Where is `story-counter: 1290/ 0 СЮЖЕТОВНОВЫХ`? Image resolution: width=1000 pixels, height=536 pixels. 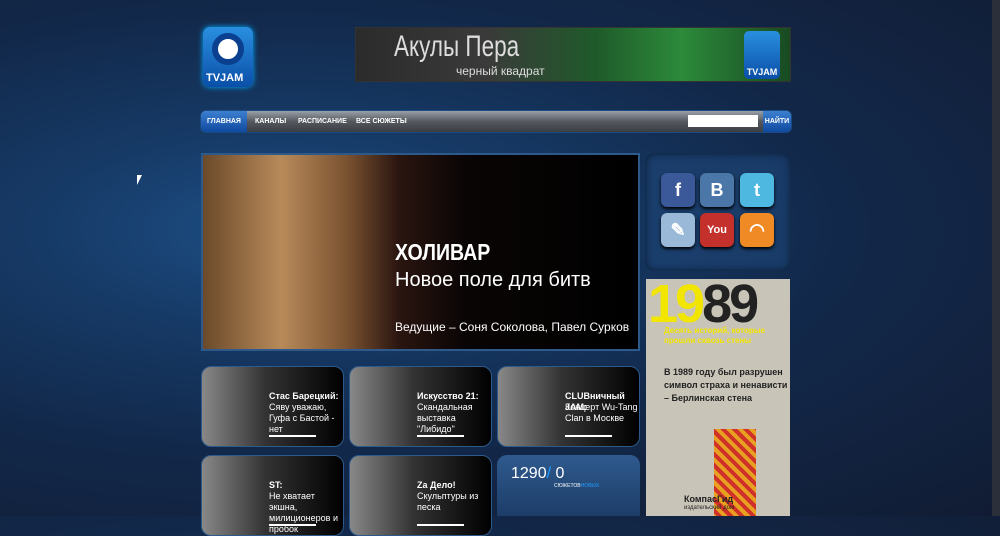
story-counter: 1290/ 0 СЮЖЕТОВНОВЫХ is located at coordinates (568, 485).